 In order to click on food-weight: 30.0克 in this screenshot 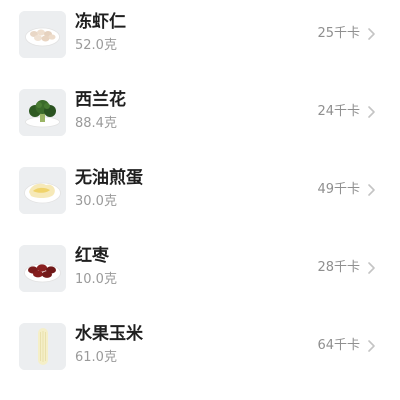, I will do `click(96, 201)`.